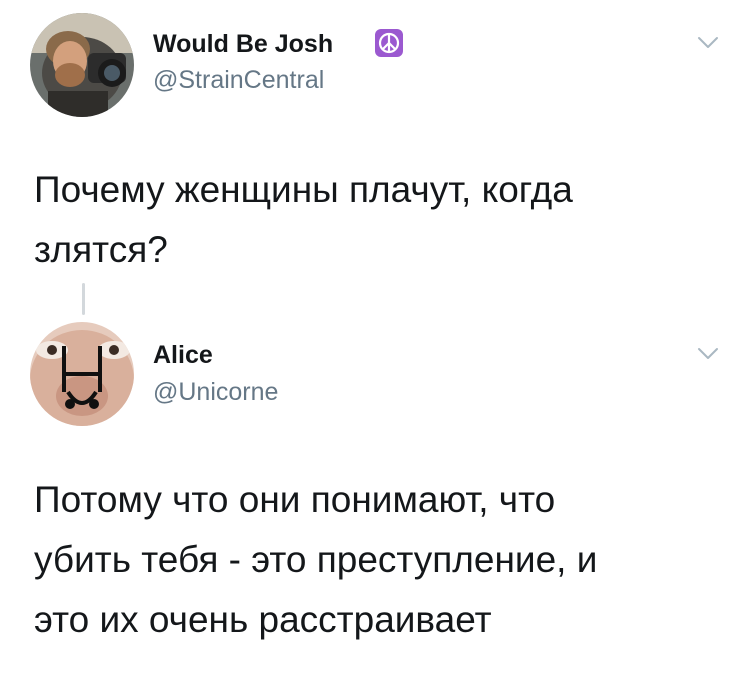  What do you see at coordinates (263, 619) in the screenshot?
I see `tweet-text-line: это их очень расстраивает` at bounding box center [263, 619].